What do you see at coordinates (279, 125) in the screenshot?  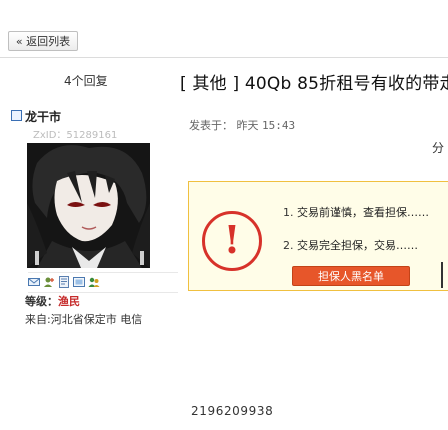 I see `post-time-clock: 15:43` at bounding box center [279, 125].